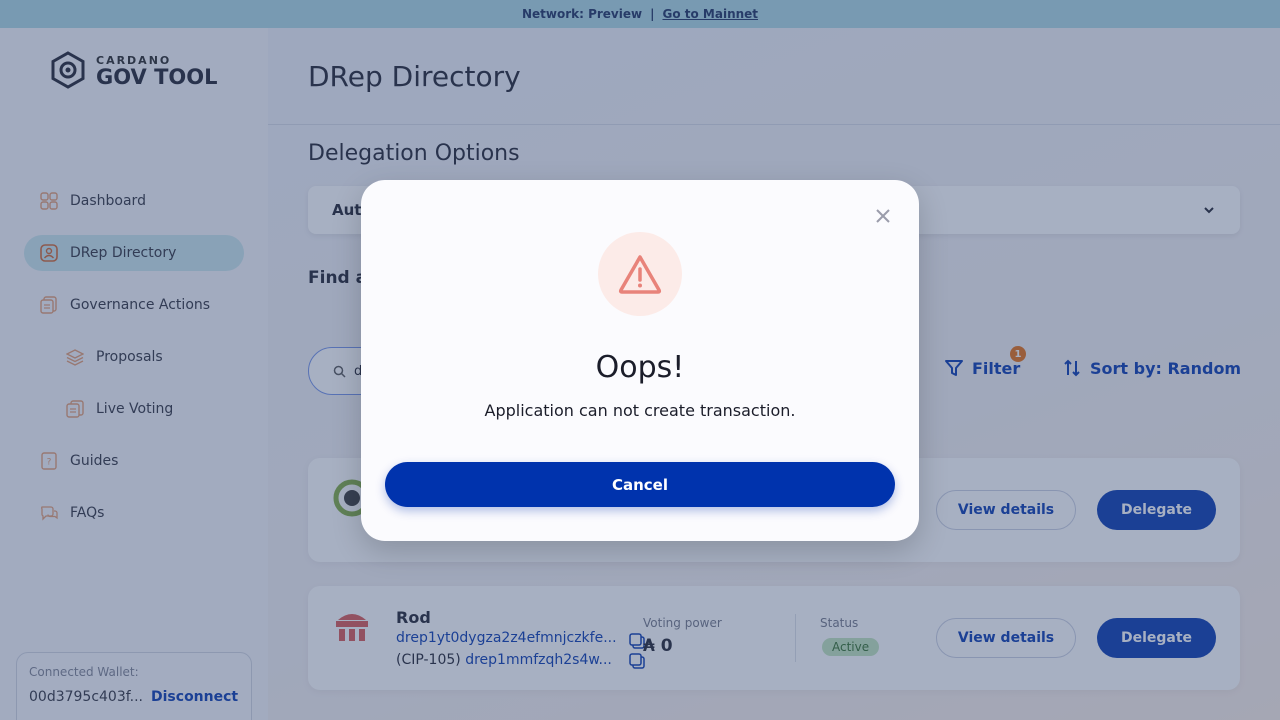  What do you see at coordinates (883, 216) in the screenshot?
I see `close-icon` at bounding box center [883, 216].